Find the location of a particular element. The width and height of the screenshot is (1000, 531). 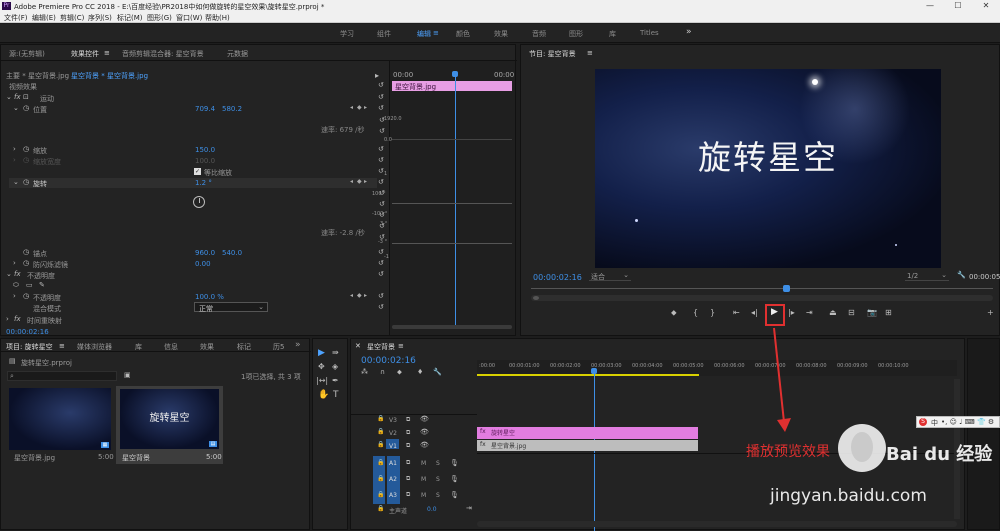

tab-program: 节目: 星空背景 is located at coordinates (552, 54).